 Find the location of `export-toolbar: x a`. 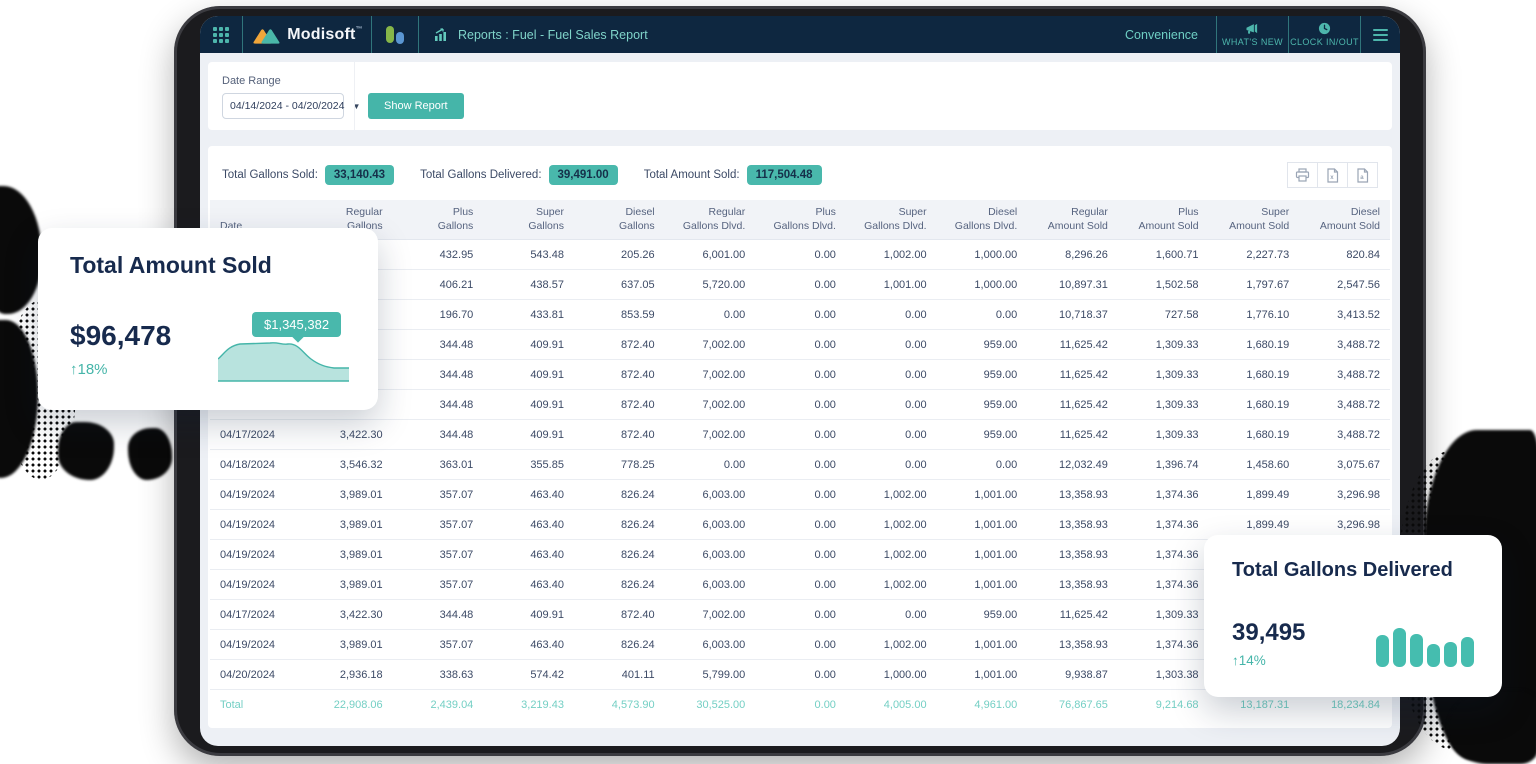

export-toolbar: x a is located at coordinates (1332, 175).